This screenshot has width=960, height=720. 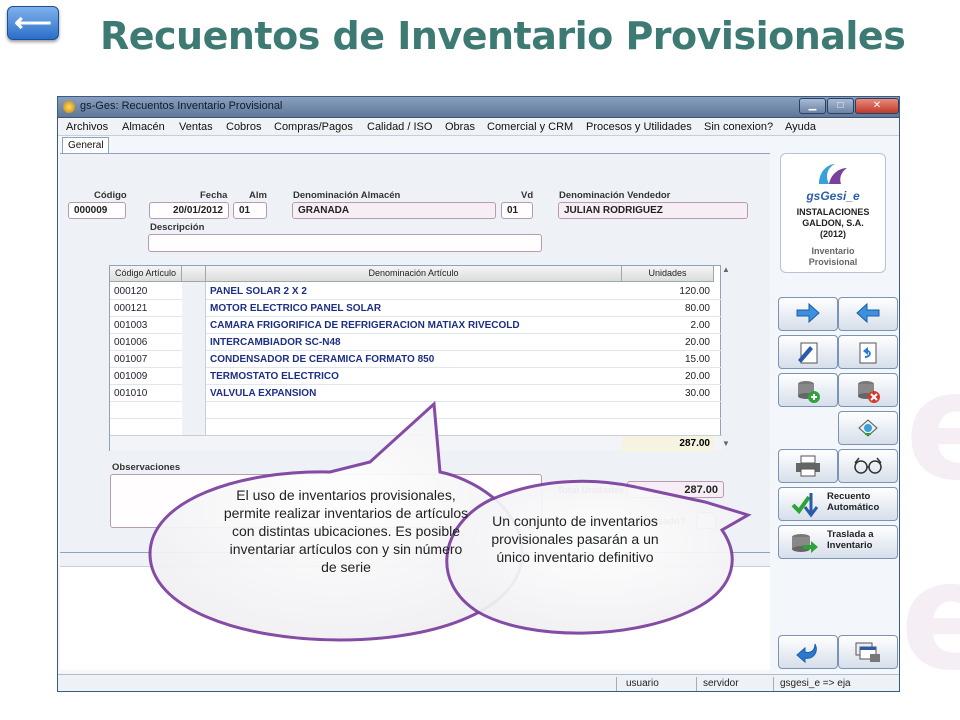 I want to click on cell-name: TERMOSTATO ELECTRICO, so click(x=274, y=376).